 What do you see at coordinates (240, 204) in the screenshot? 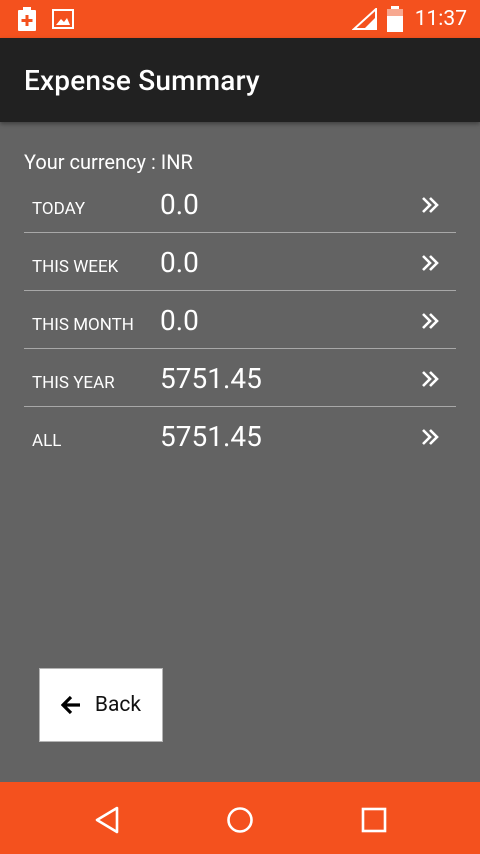
I see `summary-row-today: TODAY 0.0` at bounding box center [240, 204].